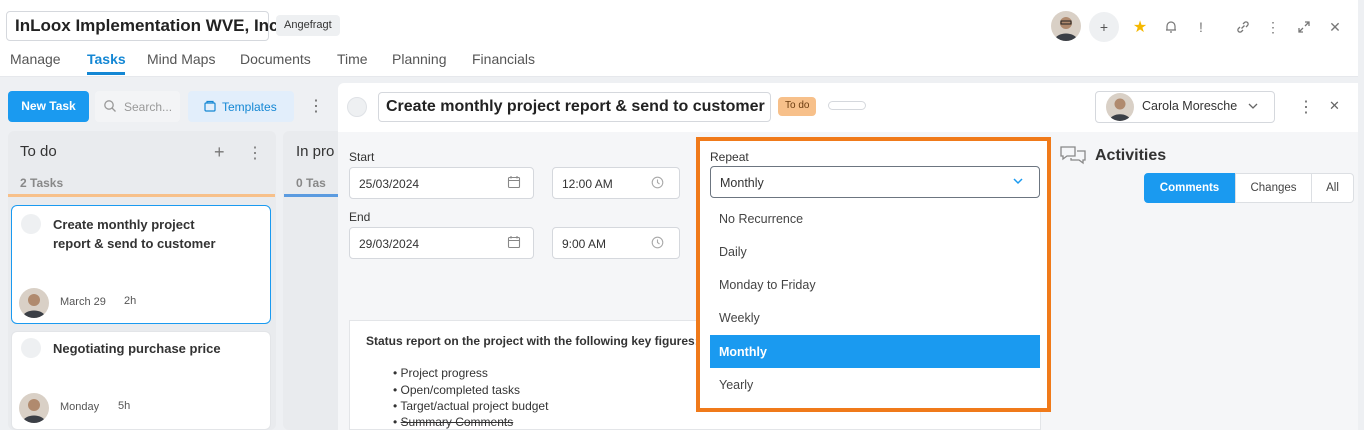 The image size is (1364, 430). What do you see at coordinates (875, 351) in the screenshot?
I see `repeat-option-monthly: Monthly` at bounding box center [875, 351].